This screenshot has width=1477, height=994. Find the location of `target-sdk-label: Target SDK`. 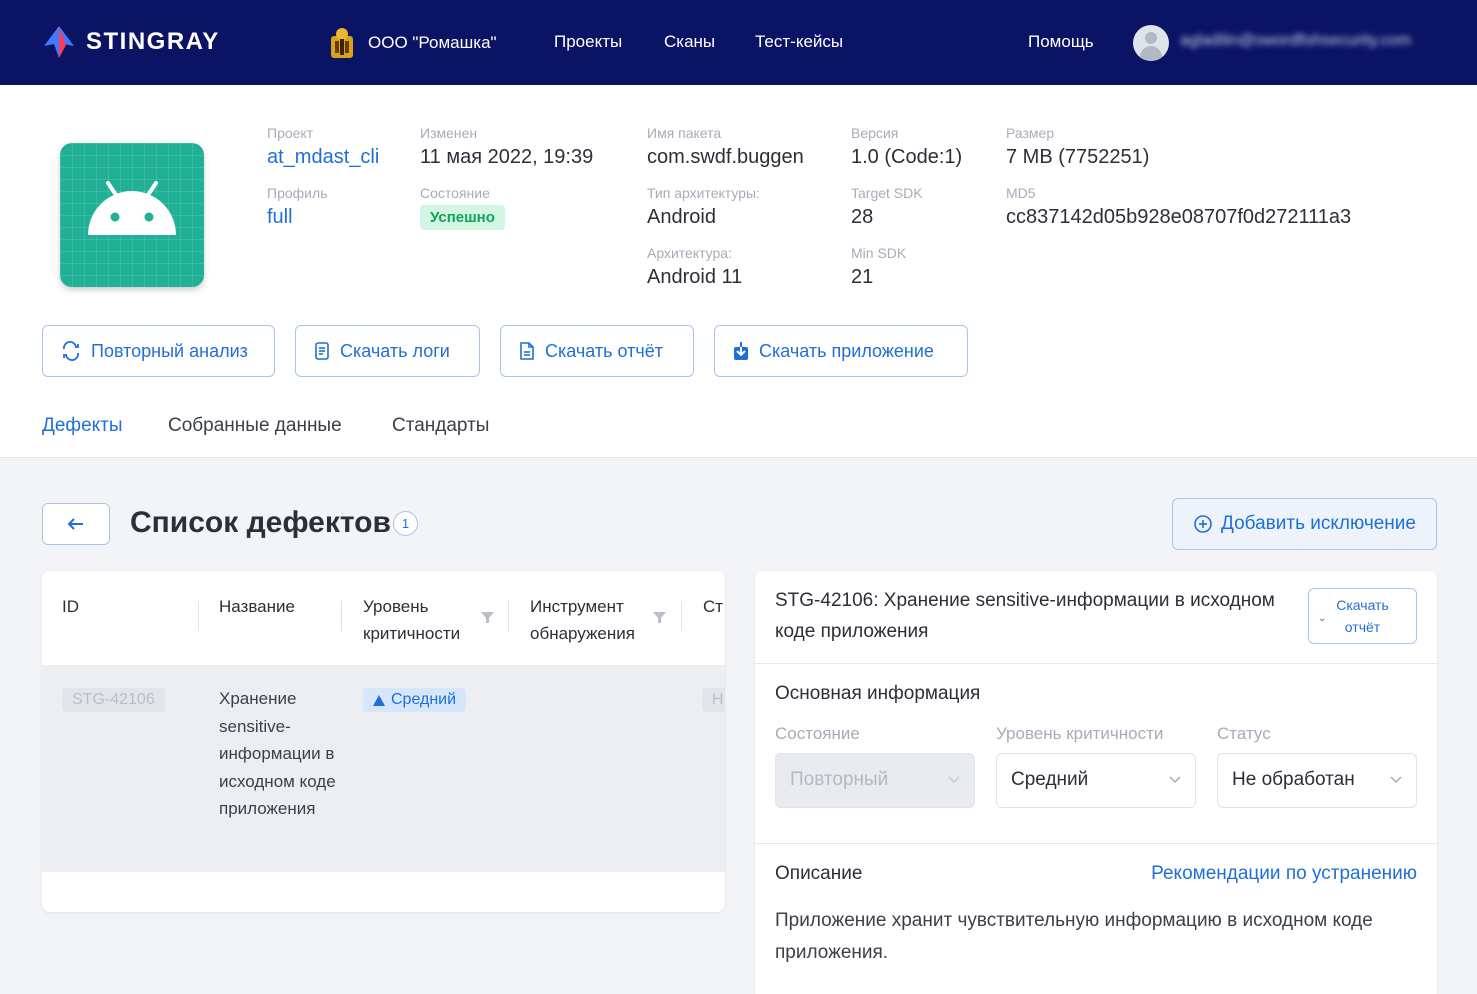

target-sdk-label: Target SDK is located at coordinates (887, 193).